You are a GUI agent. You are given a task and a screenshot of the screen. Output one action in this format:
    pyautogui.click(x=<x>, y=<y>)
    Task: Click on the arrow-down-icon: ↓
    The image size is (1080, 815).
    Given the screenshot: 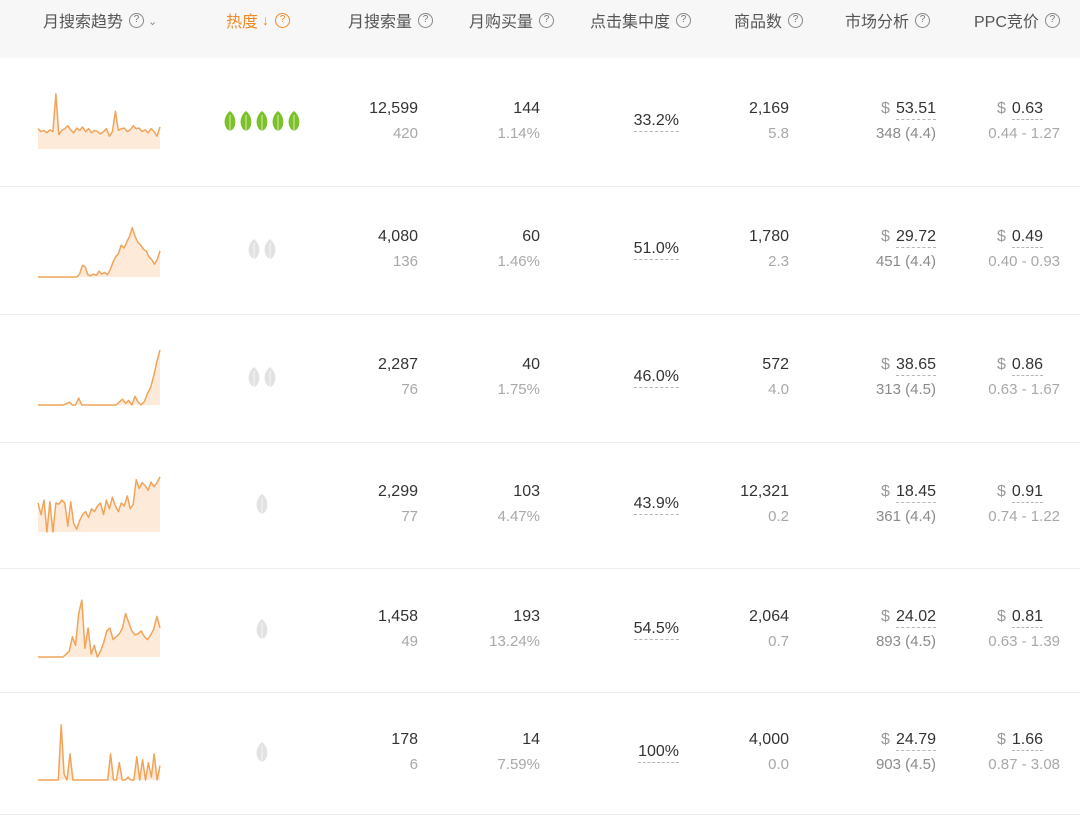 What is the action you would take?
    pyautogui.click(x=265, y=20)
    